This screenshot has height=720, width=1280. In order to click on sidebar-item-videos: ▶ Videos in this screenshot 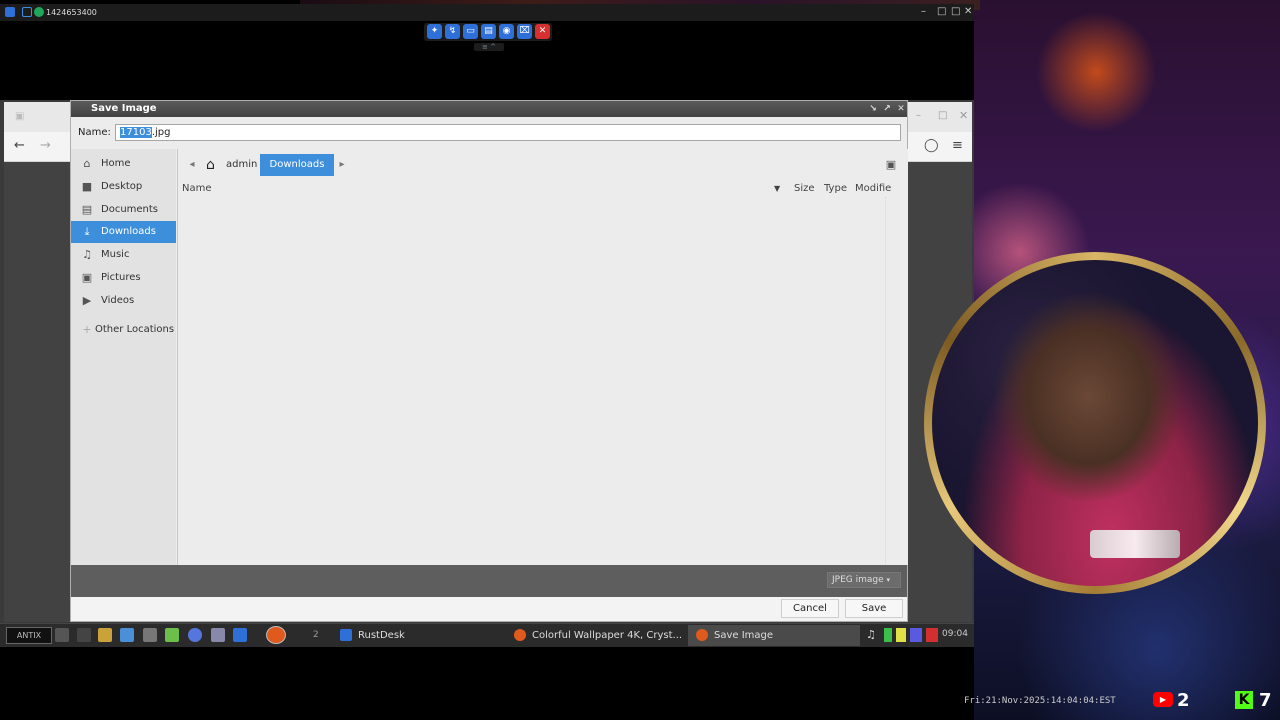, I will do `click(123, 301)`.